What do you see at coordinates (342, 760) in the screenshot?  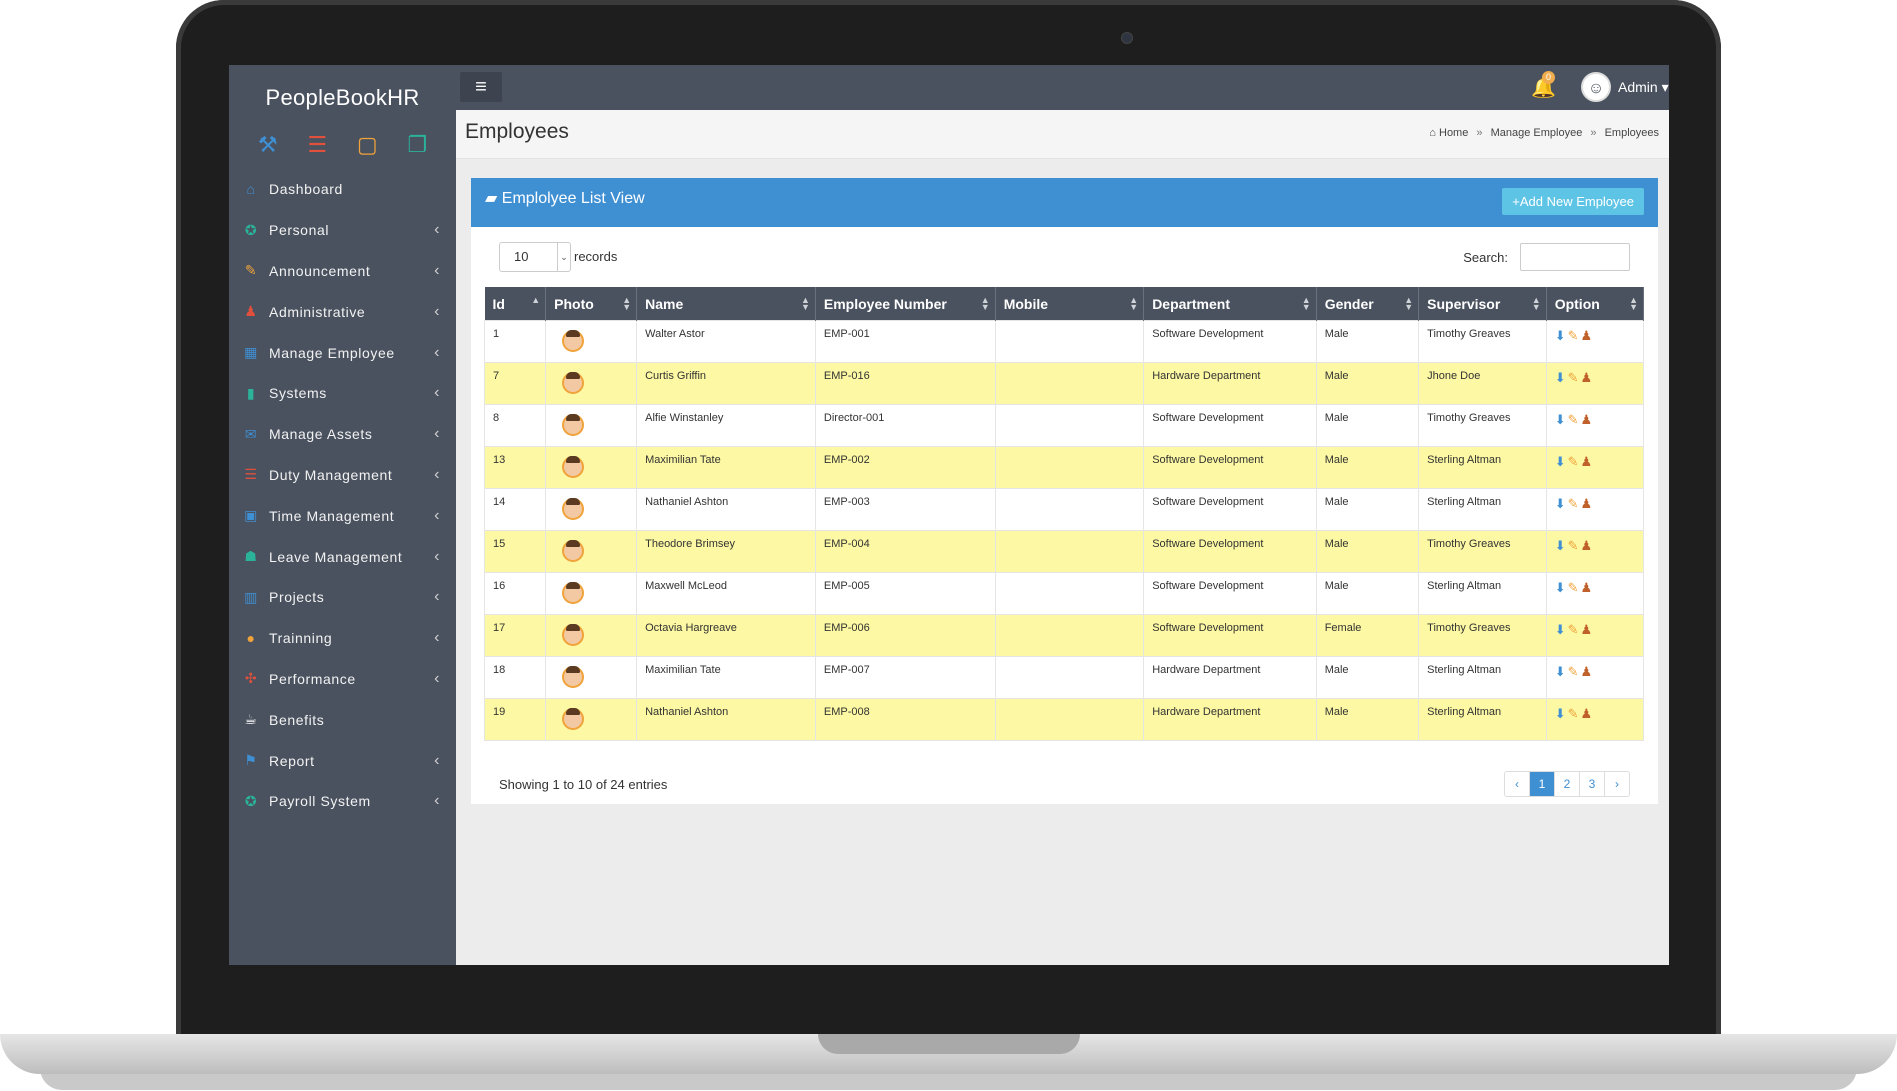 I see `sidebar-item-report: ⚑ Report ‹` at bounding box center [342, 760].